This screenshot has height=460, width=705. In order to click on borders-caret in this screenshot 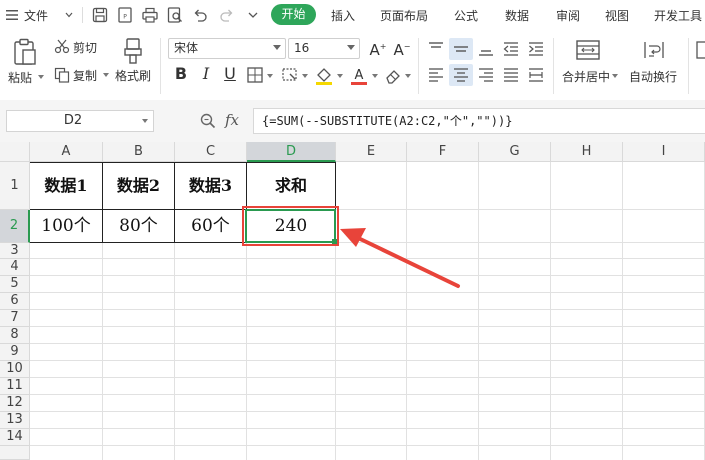, I will do `click(270, 76)`.